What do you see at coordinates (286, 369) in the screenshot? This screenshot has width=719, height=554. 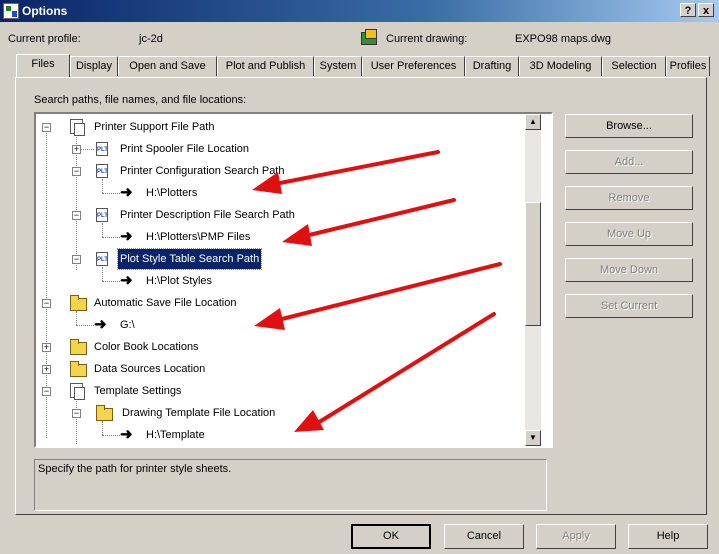 I see `tree-item: + Data Sources Location` at bounding box center [286, 369].